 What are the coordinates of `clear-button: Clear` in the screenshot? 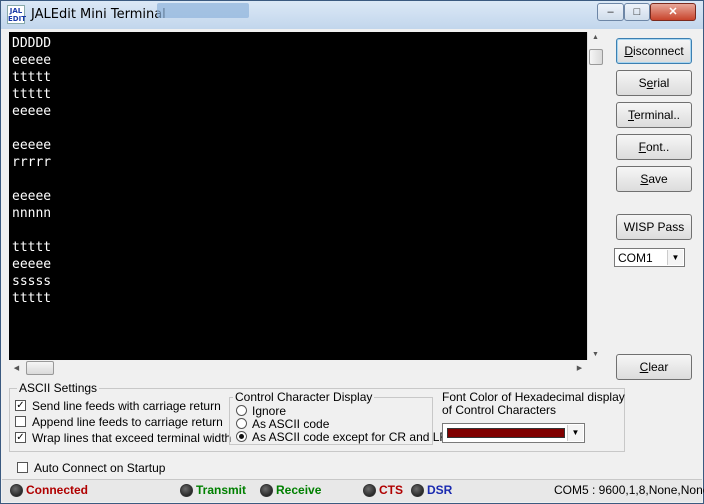 It's located at (654, 367).